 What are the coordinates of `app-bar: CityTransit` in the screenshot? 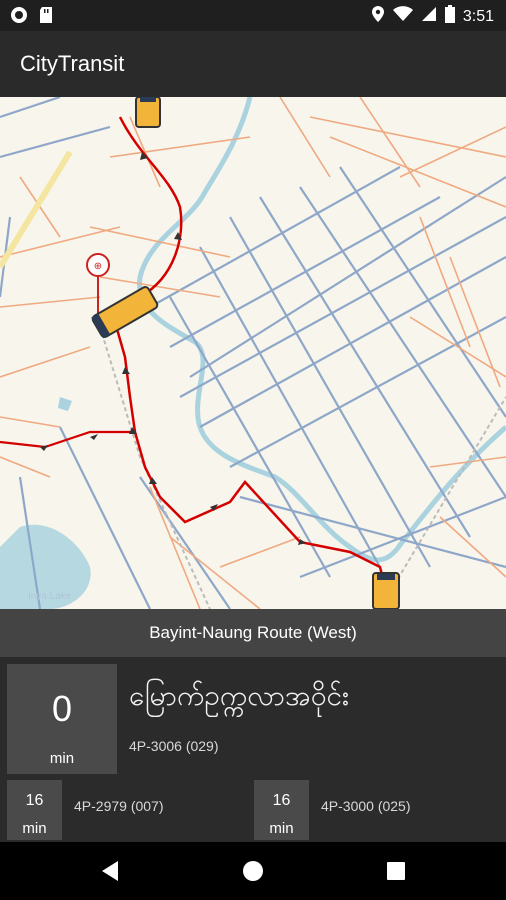 It's located at (253, 64).